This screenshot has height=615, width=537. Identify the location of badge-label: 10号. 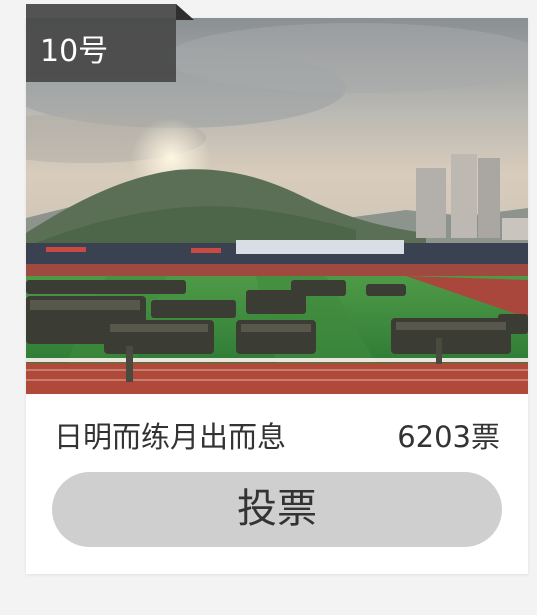
(74, 51).